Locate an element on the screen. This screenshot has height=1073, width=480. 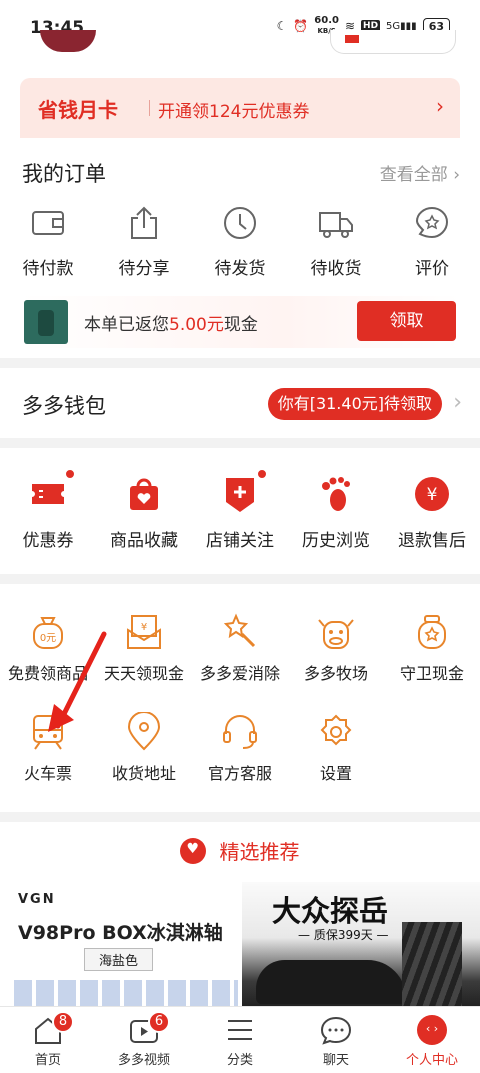
service-eliminate-game: 多多爱消除 is located at coordinates (240, 648).